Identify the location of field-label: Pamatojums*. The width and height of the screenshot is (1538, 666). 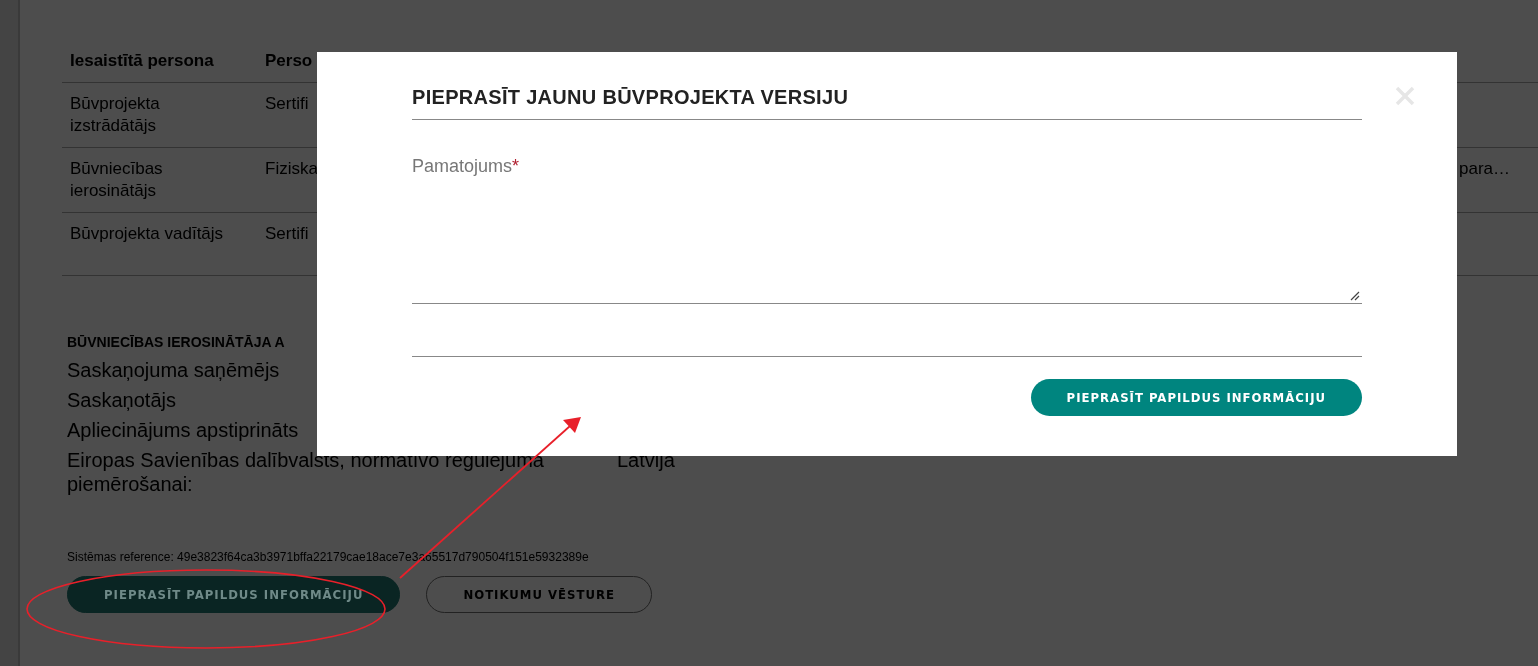
(466, 166).